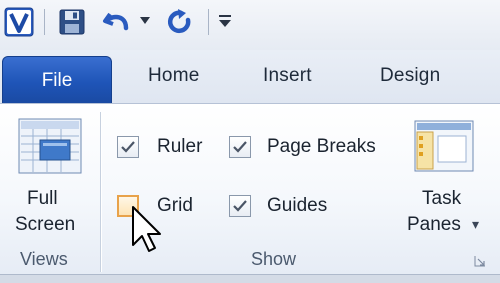 Image resolution: width=500 pixels, height=283 pixels. I want to click on guides-checkbox-label: Guides, so click(297, 206).